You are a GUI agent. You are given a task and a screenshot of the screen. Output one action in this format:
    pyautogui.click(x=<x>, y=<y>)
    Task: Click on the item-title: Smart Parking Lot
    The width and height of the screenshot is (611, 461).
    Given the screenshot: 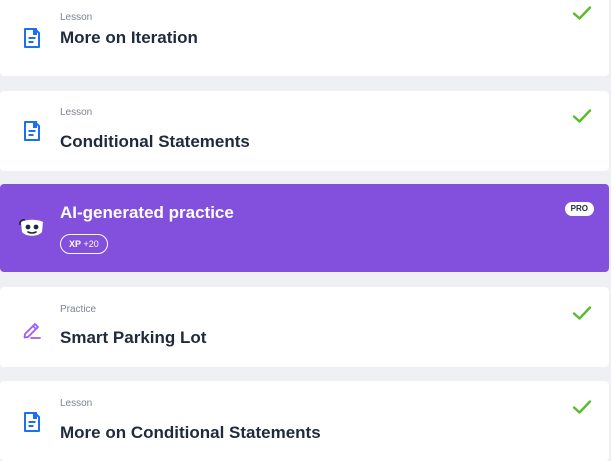 What is the action you would take?
    pyautogui.click(x=133, y=337)
    